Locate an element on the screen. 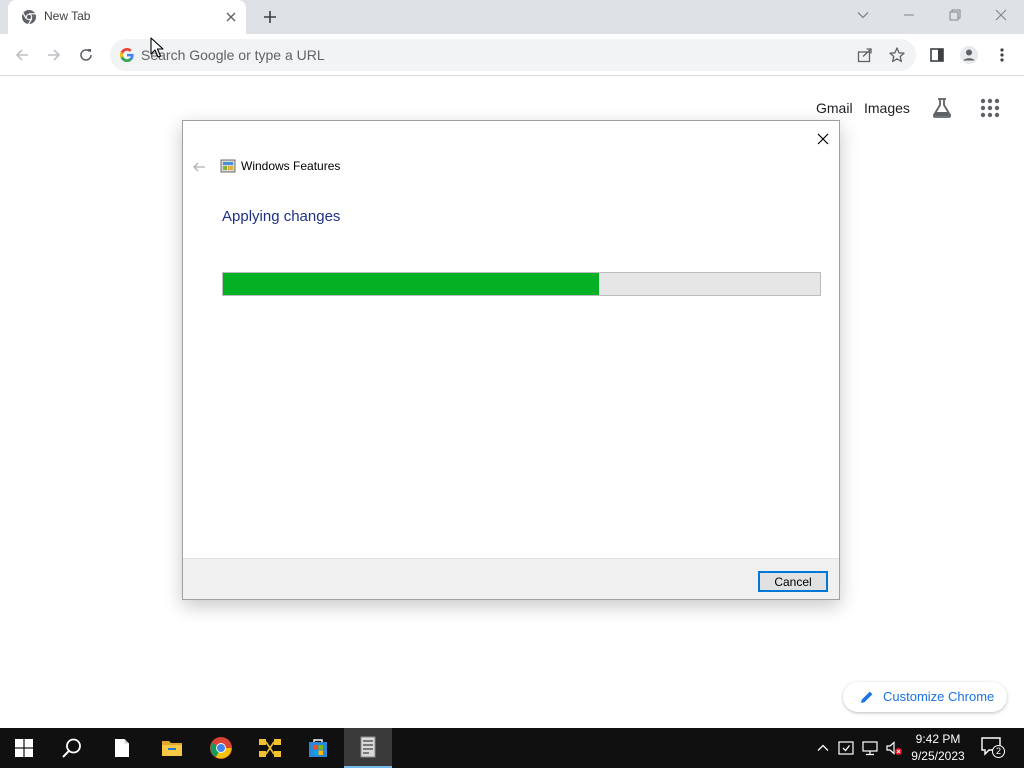  start-button is located at coordinates (24, 748).